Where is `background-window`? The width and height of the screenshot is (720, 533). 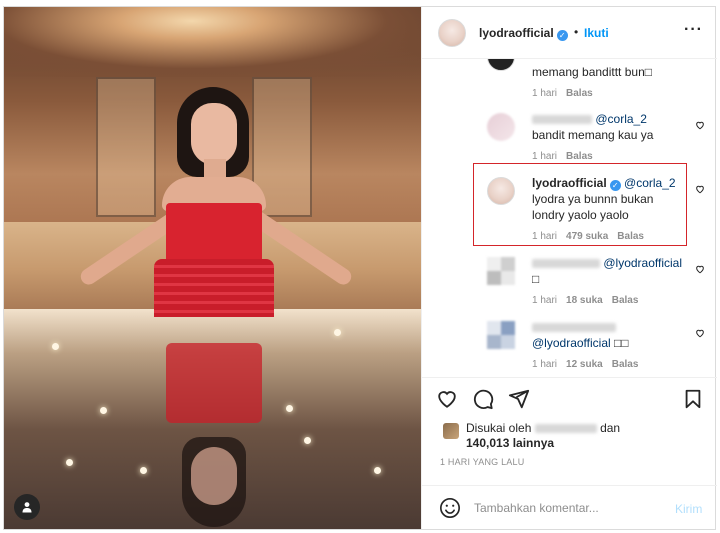
background-window is located at coordinates (126, 147).